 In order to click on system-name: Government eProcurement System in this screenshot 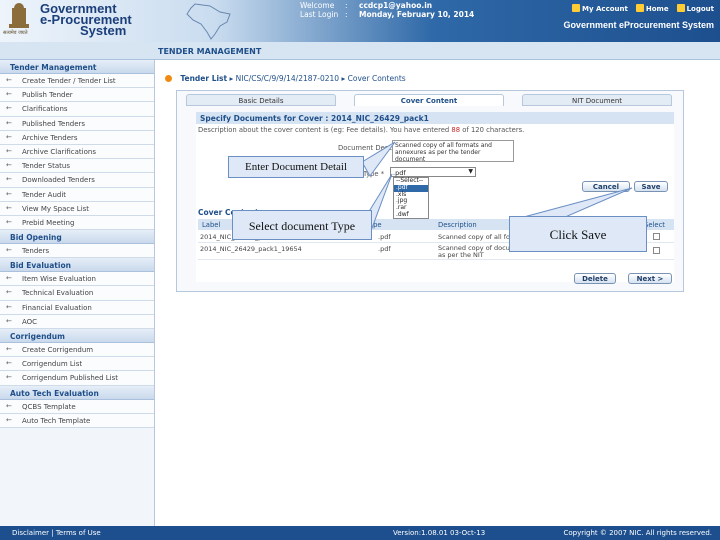, I will do `click(638, 25)`.